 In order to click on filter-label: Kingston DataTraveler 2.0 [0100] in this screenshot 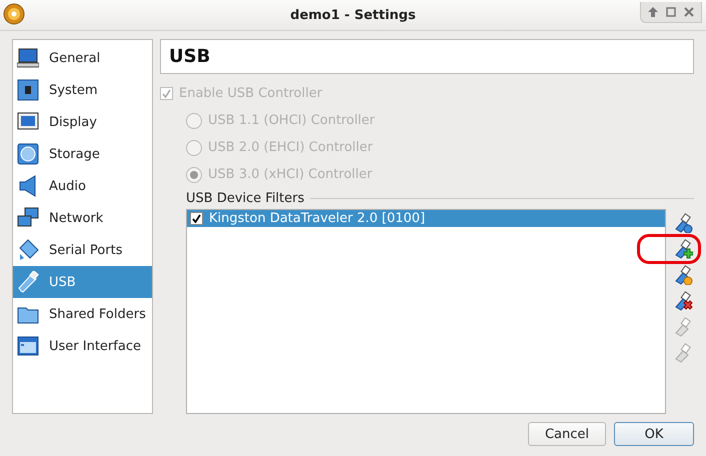, I will do `click(317, 218)`.